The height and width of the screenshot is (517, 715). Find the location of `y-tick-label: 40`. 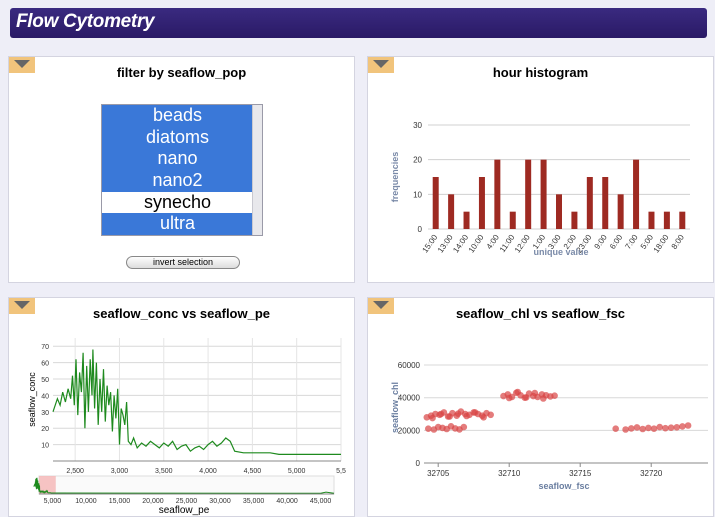

y-tick-label: 40 is located at coordinates (45, 396).